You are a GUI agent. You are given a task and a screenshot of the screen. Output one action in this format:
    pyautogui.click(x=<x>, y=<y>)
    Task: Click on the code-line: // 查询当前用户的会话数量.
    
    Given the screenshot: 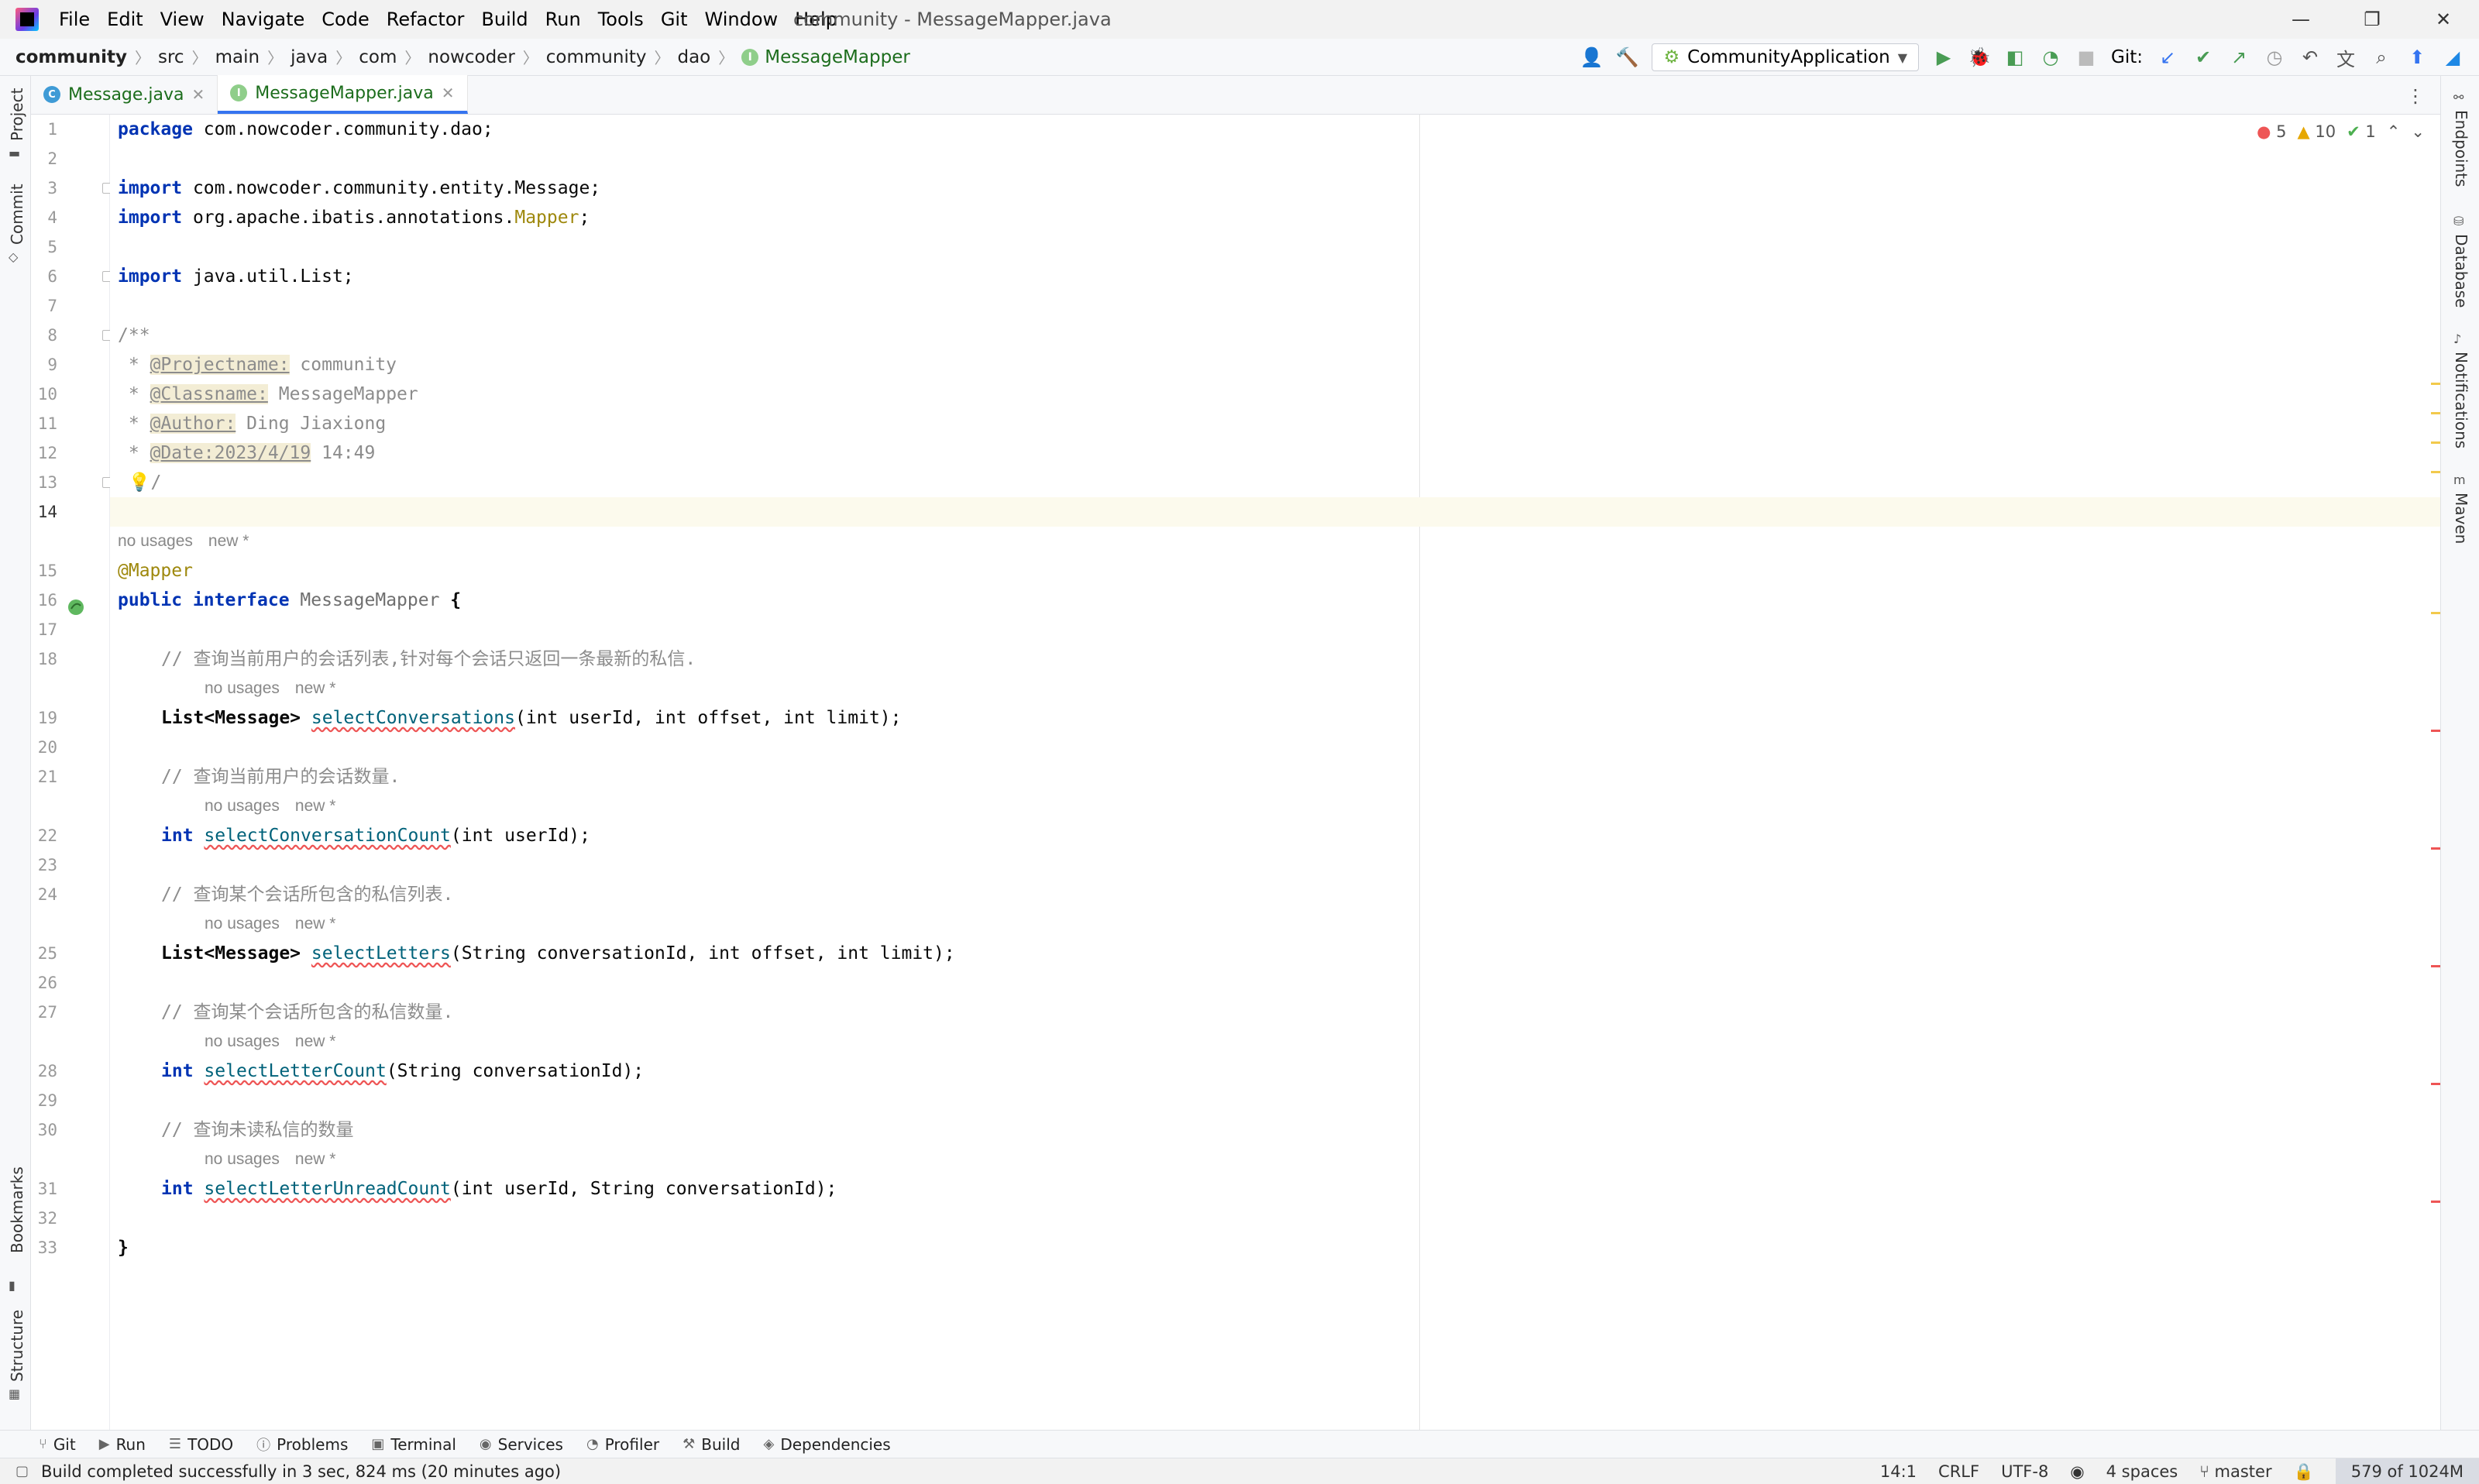 What is the action you would take?
    pyautogui.click(x=1275, y=777)
    